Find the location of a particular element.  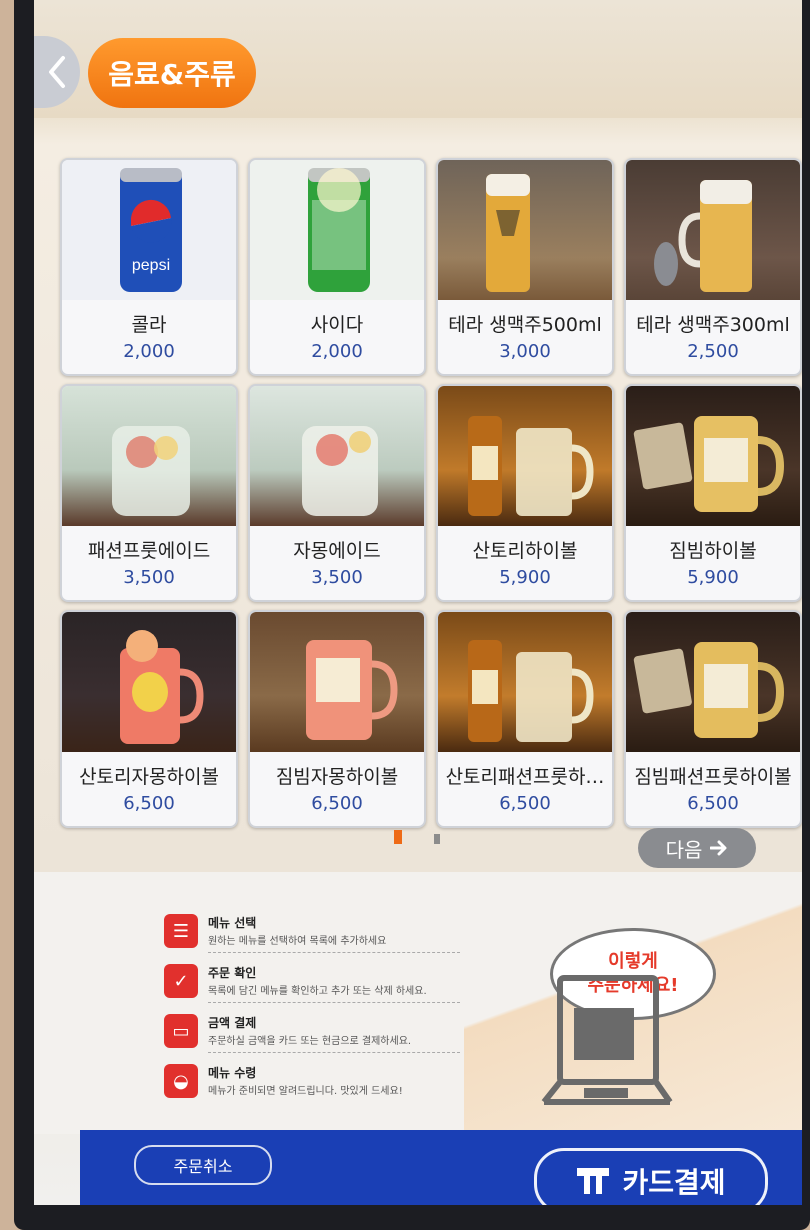

guide-step-desc: 원하는 메뉴를 선택하여 목록에 추가하세요 is located at coordinates (297, 941).